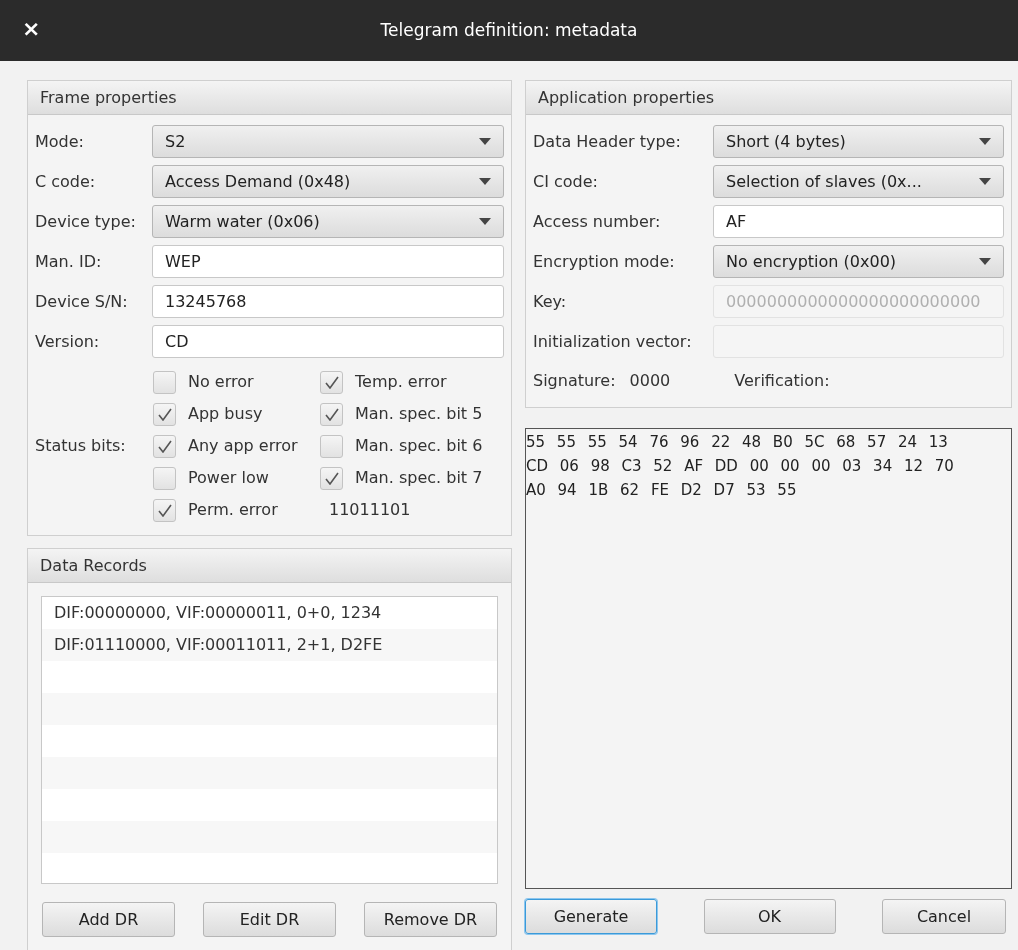  What do you see at coordinates (328, 141) in the screenshot?
I see `dropdown: S2` at bounding box center [328, 141].